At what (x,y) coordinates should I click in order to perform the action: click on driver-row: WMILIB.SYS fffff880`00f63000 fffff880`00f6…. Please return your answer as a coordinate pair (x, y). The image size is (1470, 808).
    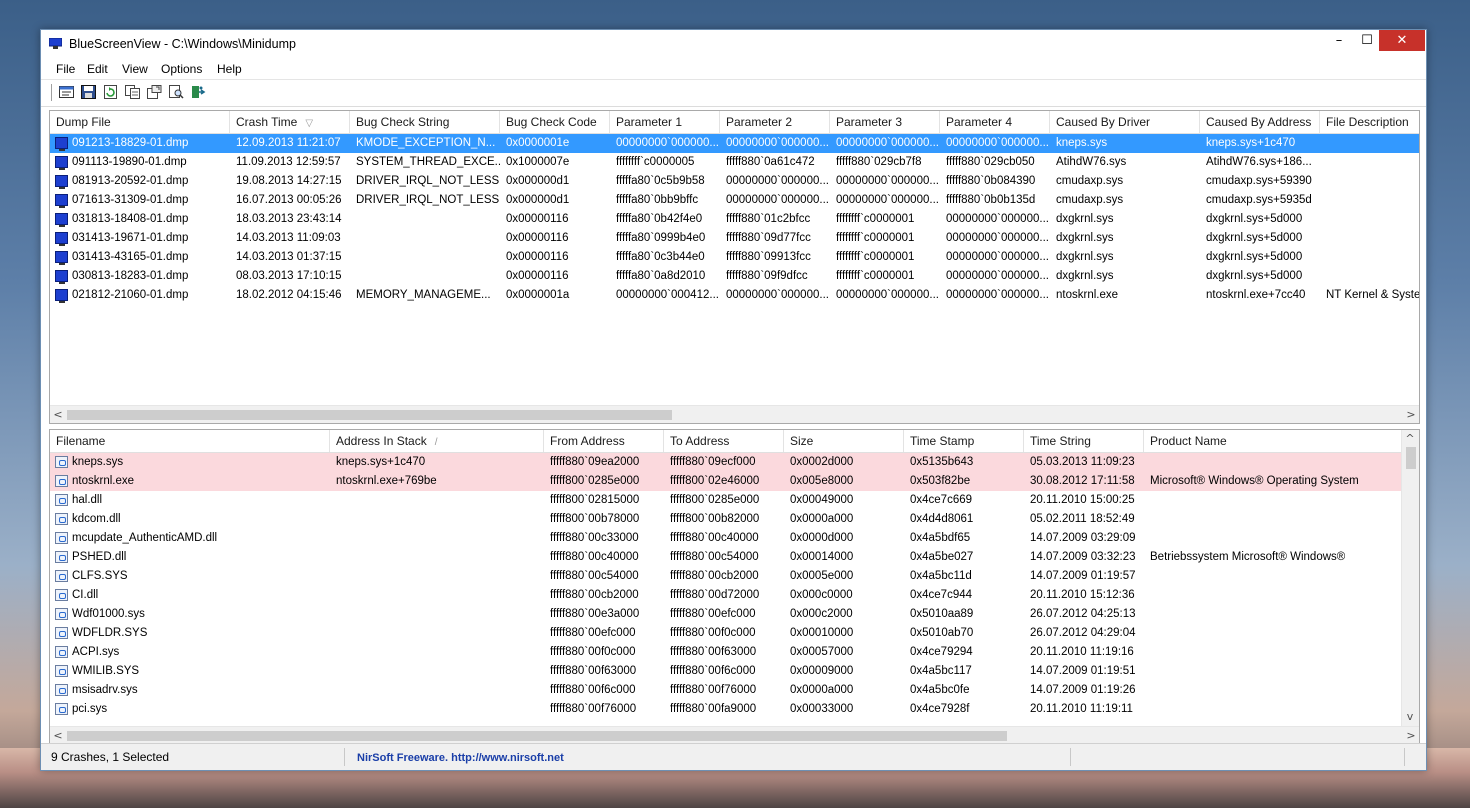
    Looking at the image, I should click on (726, 671).